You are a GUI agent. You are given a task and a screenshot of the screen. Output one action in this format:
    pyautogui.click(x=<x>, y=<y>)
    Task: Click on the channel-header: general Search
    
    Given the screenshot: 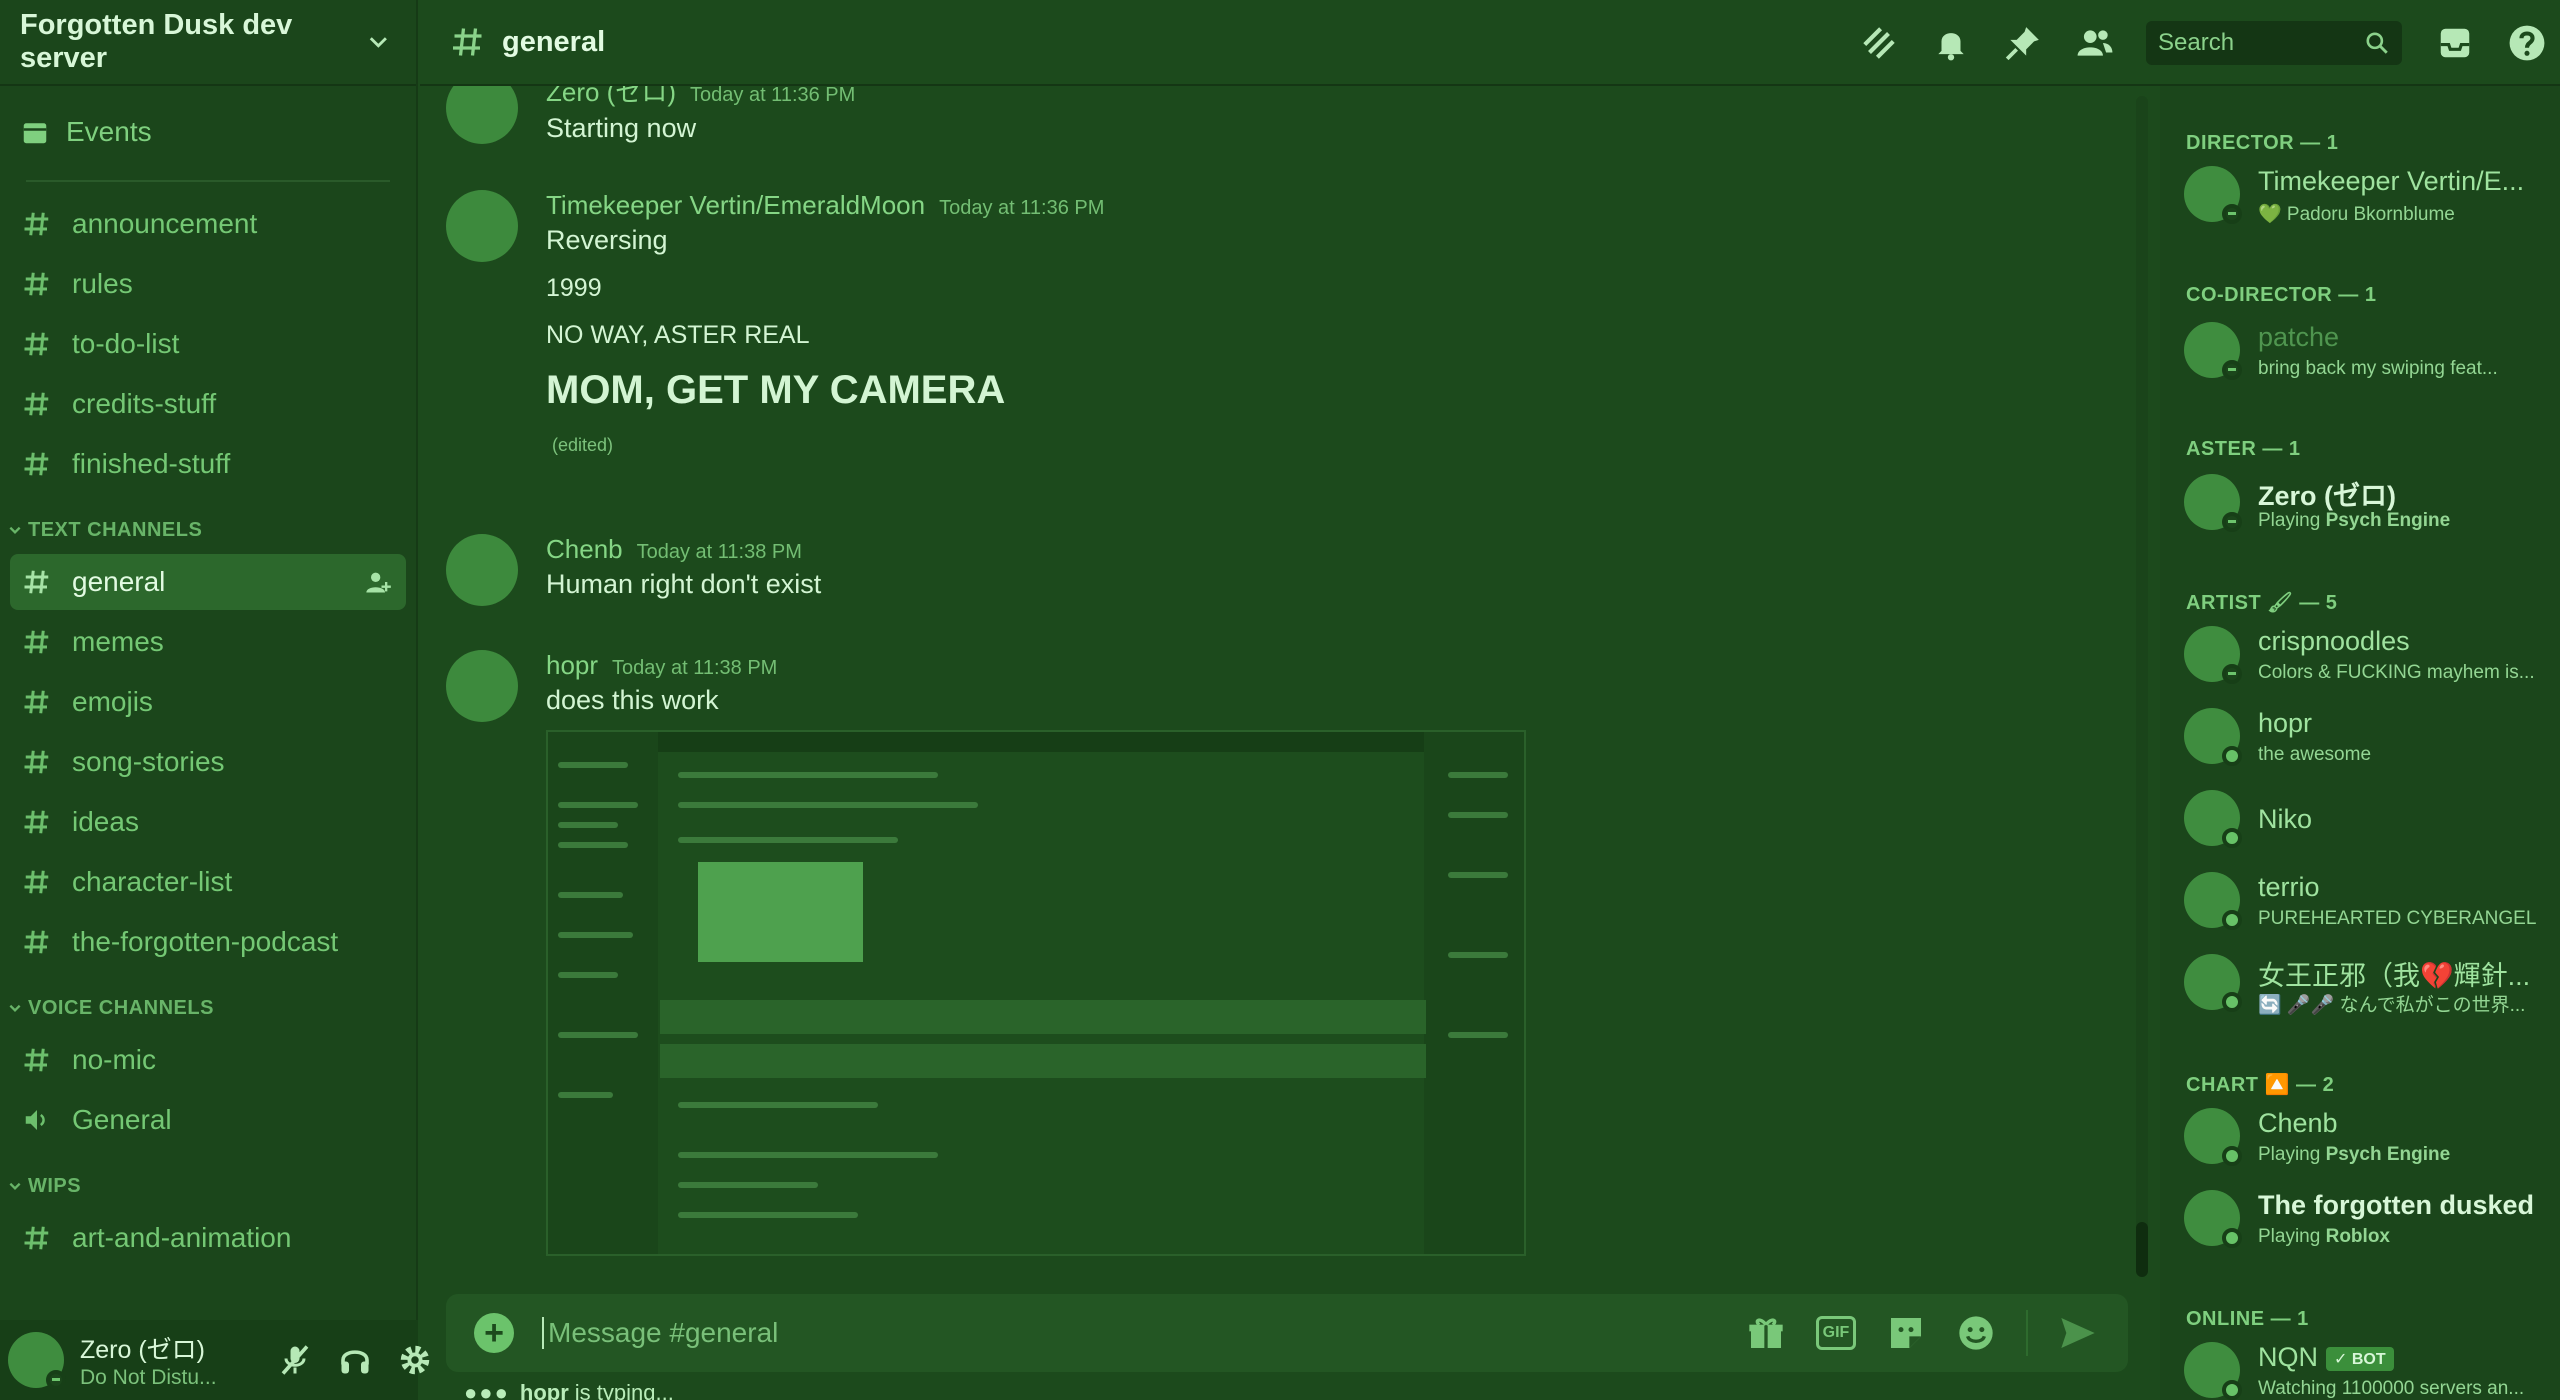 What is the action you would take?
    pyautogui.click(x=1490, y=43)
    